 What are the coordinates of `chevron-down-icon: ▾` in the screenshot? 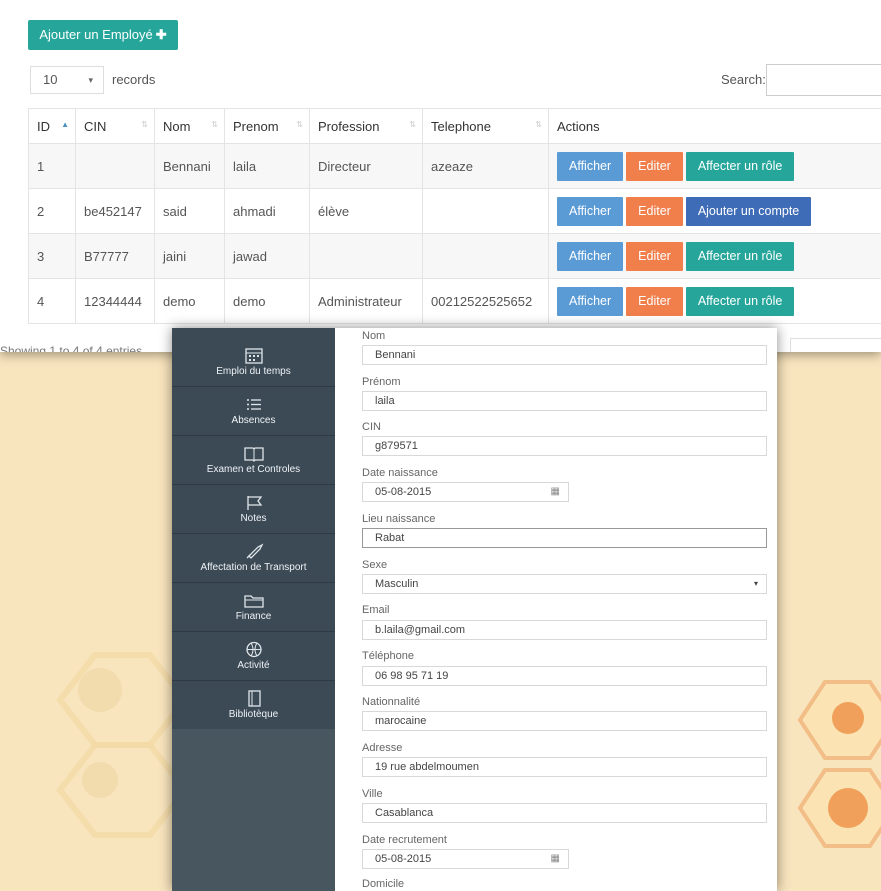 It's located at (90, 80).